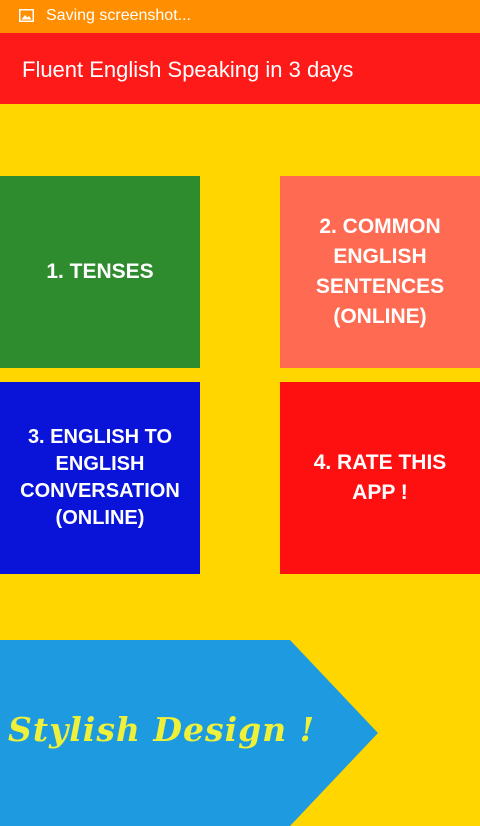  What do you see at coordinates (188, 69) in the screenshot?
I see `app-title: Fluent English Speaking in 3 days` at bounding box center [188, 69].